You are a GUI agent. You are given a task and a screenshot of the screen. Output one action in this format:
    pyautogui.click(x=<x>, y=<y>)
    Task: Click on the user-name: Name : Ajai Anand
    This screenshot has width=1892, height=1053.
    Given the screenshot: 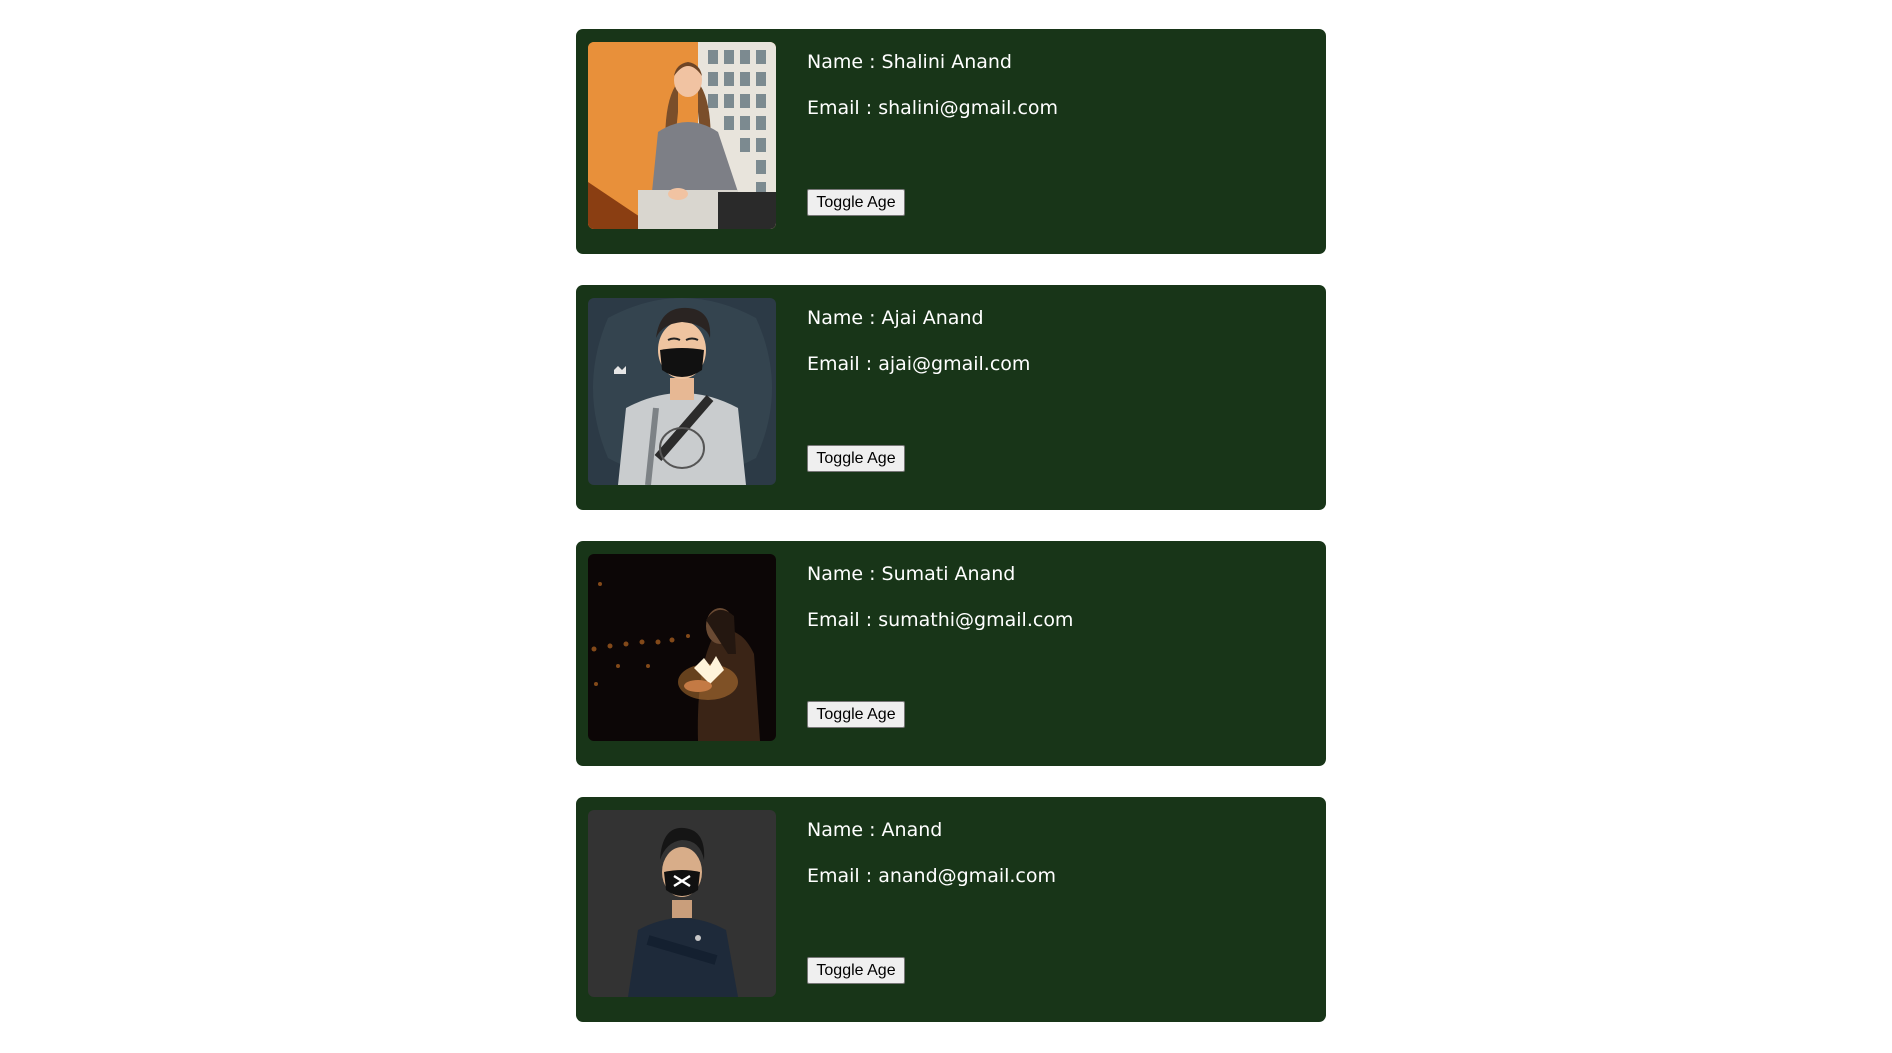 What is the action you would take?
    pyautogui.click(x=895, y=318)
    